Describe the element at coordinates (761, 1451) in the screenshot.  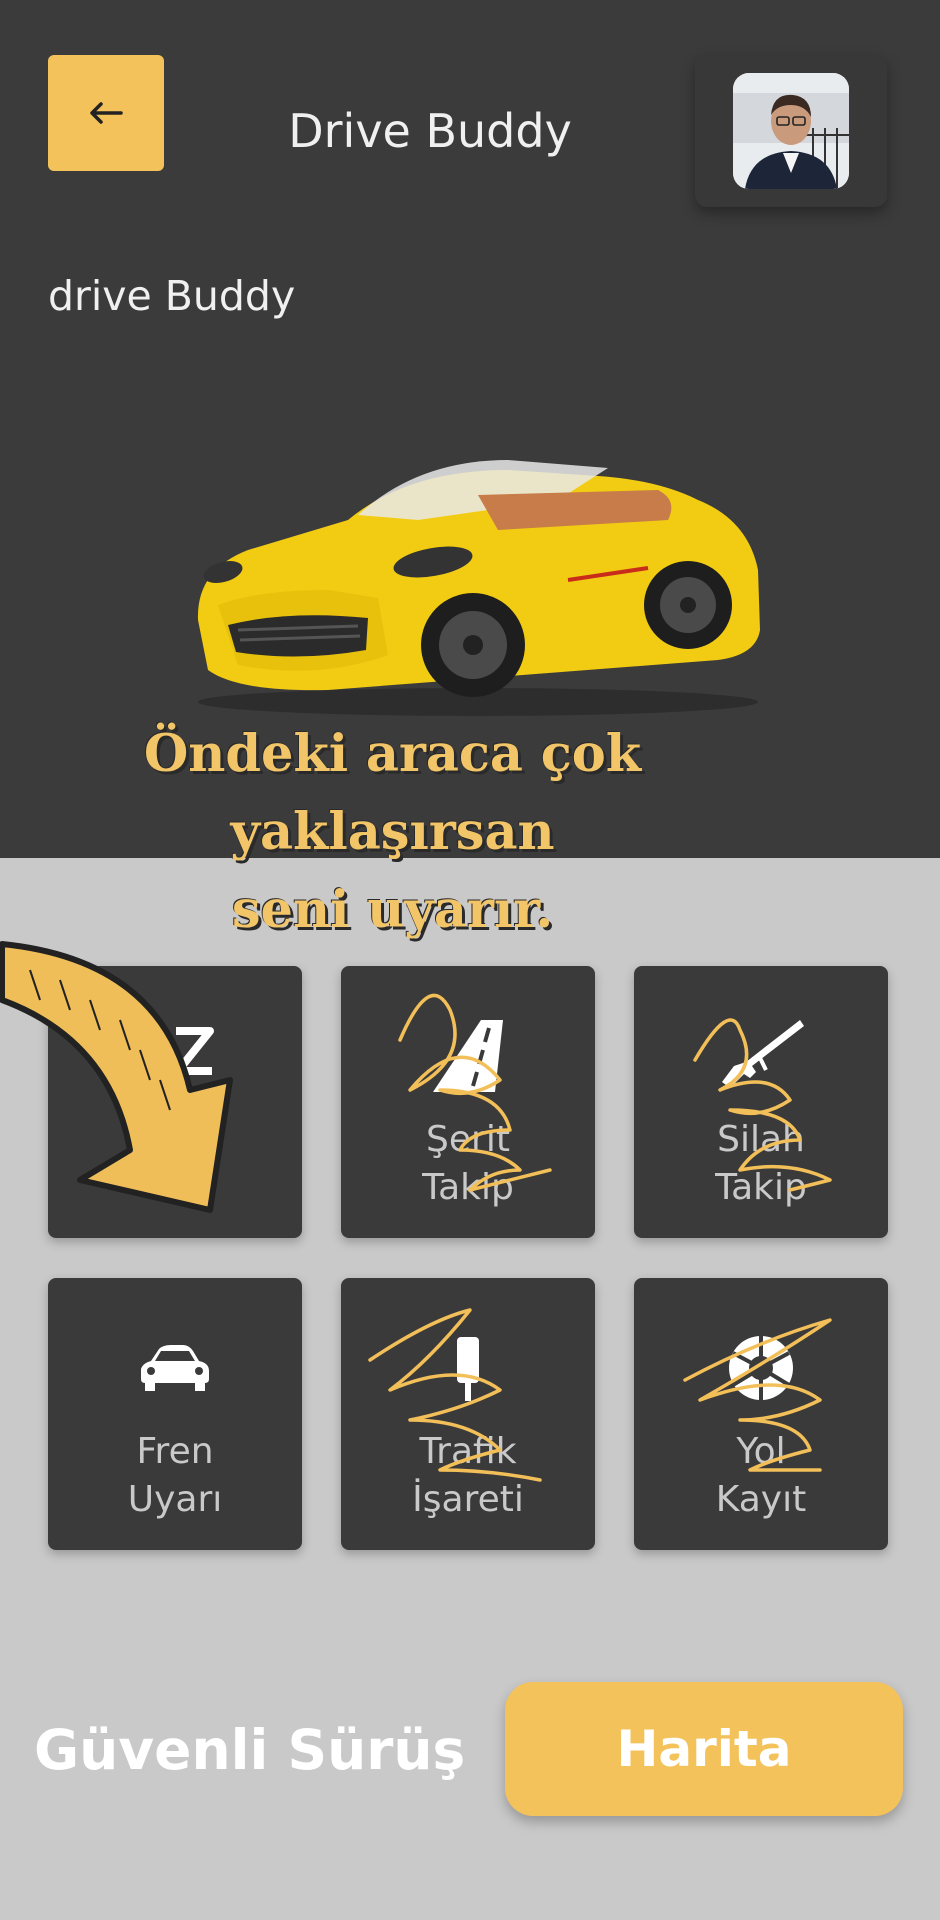
I see `feature-label-1: Yol` at that location.